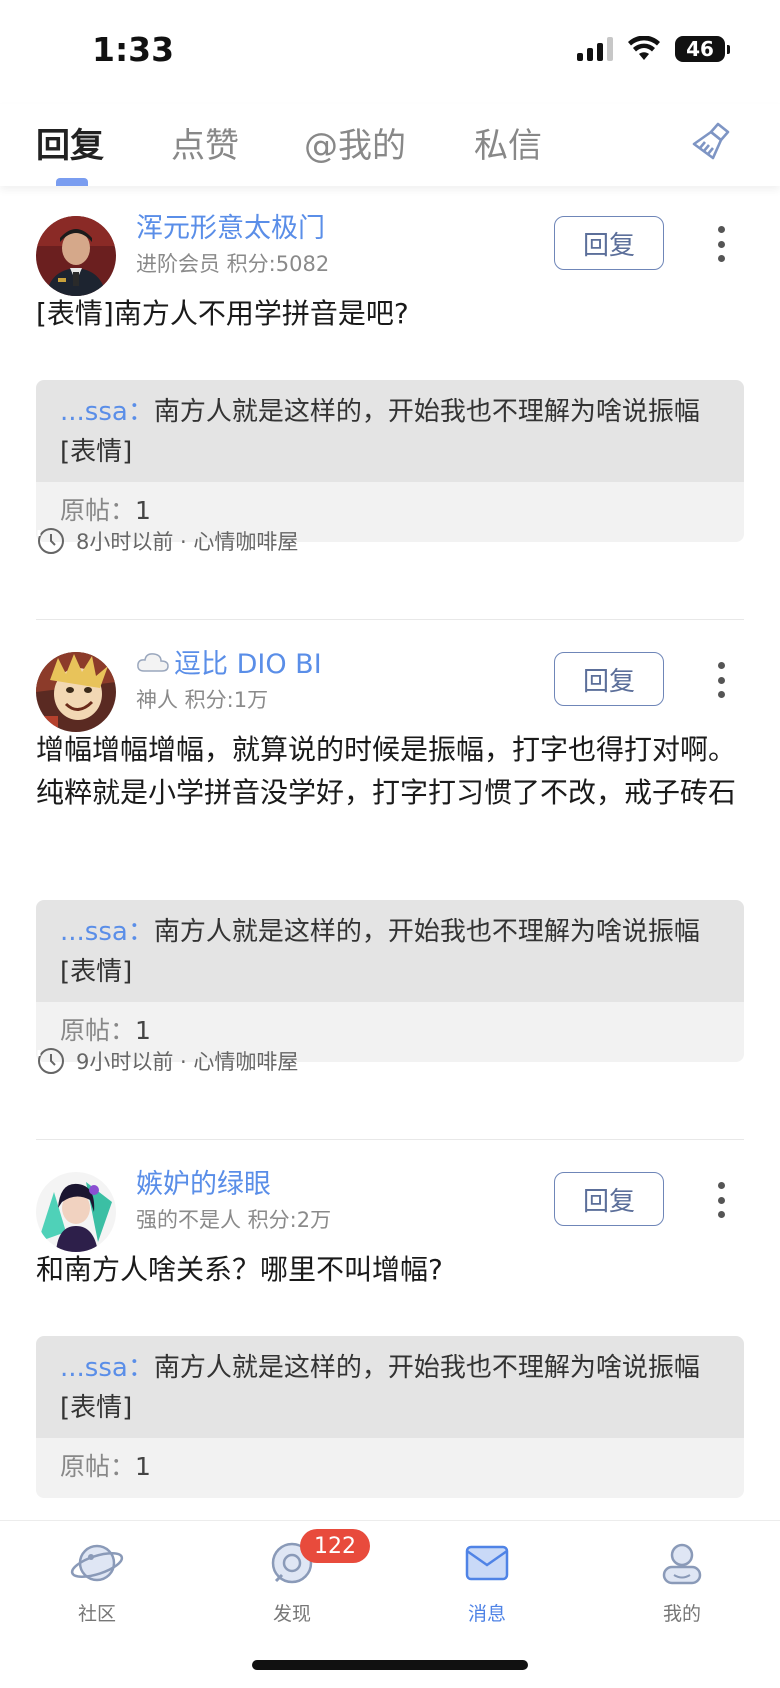  I want to click on active-tab-indicator, so click(72, 182).